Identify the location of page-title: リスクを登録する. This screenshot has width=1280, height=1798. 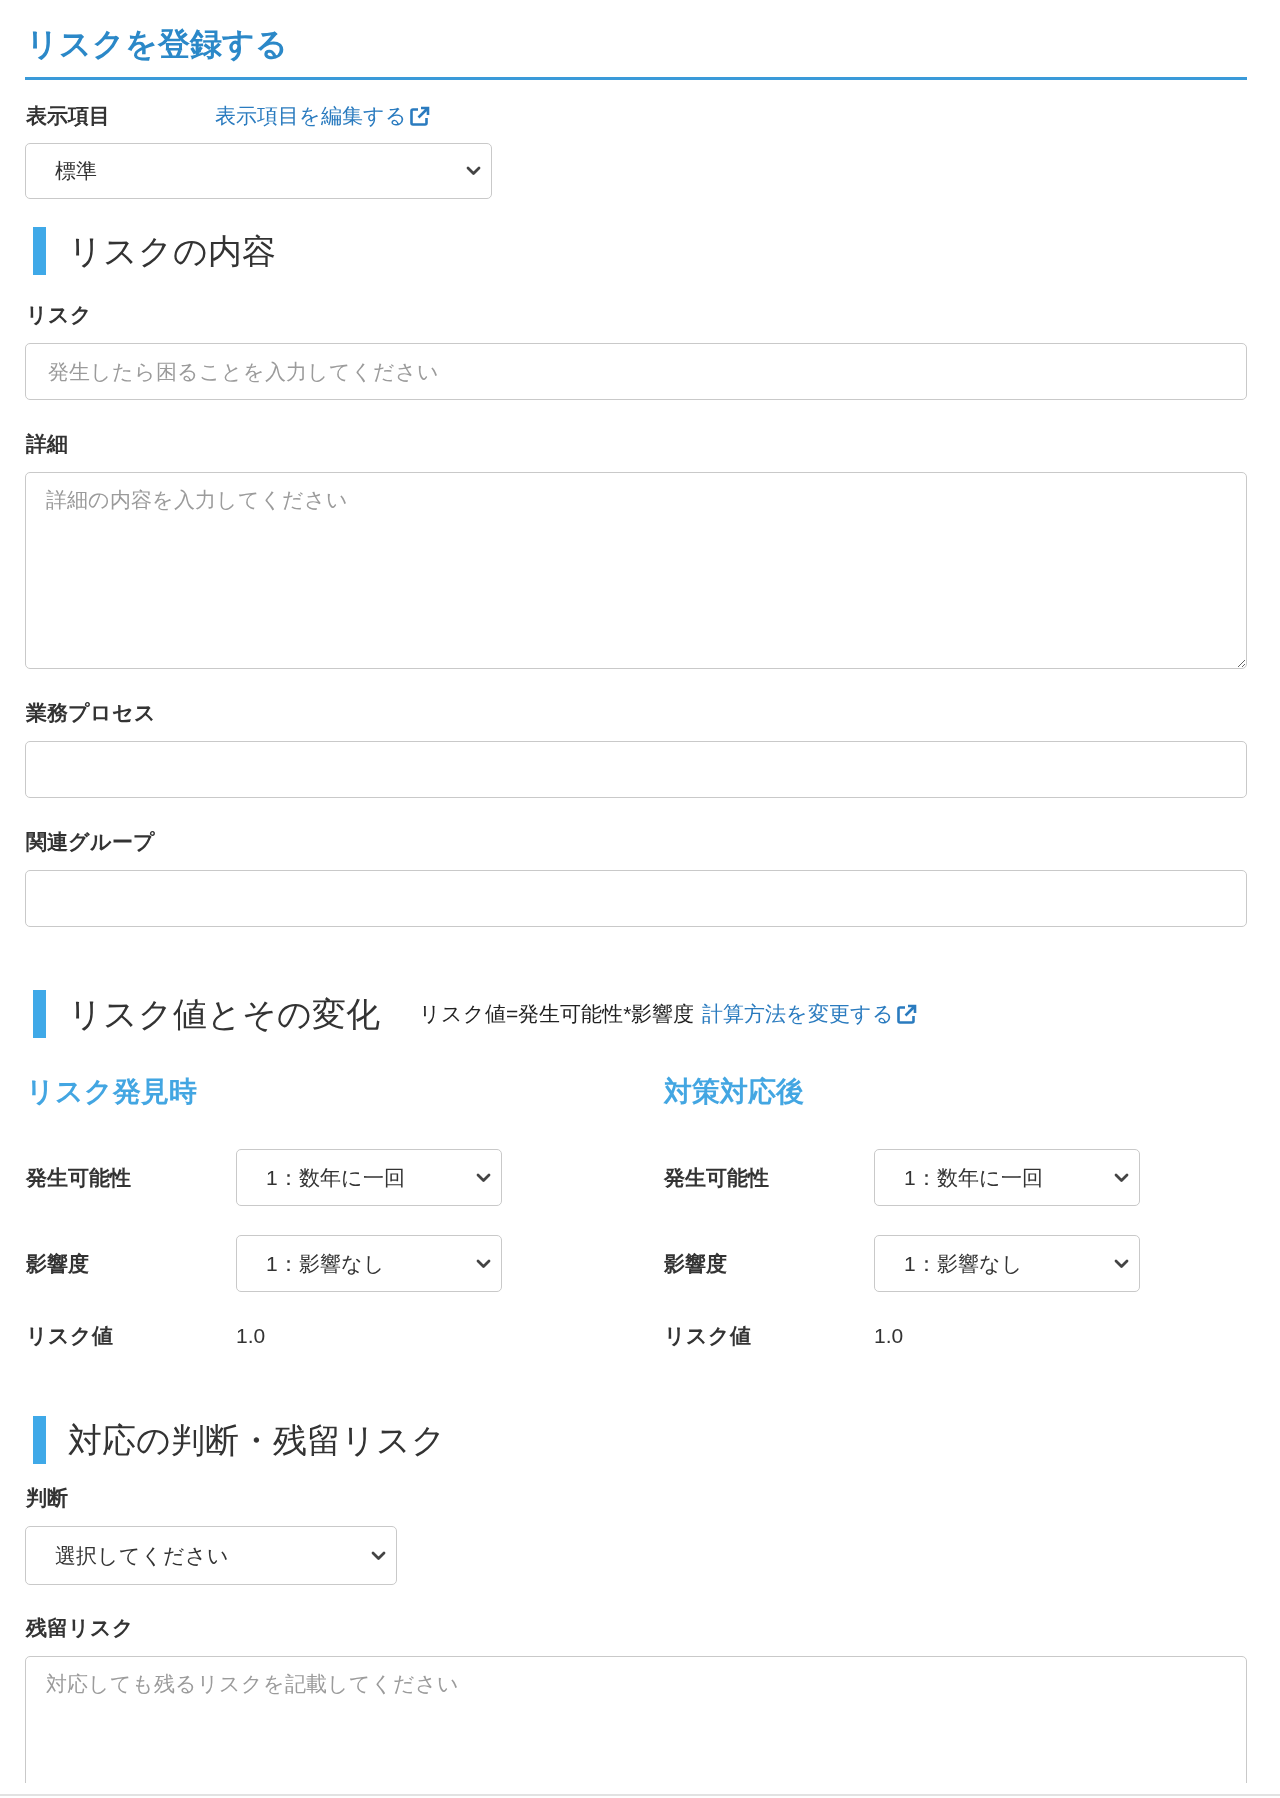
(156, 44).